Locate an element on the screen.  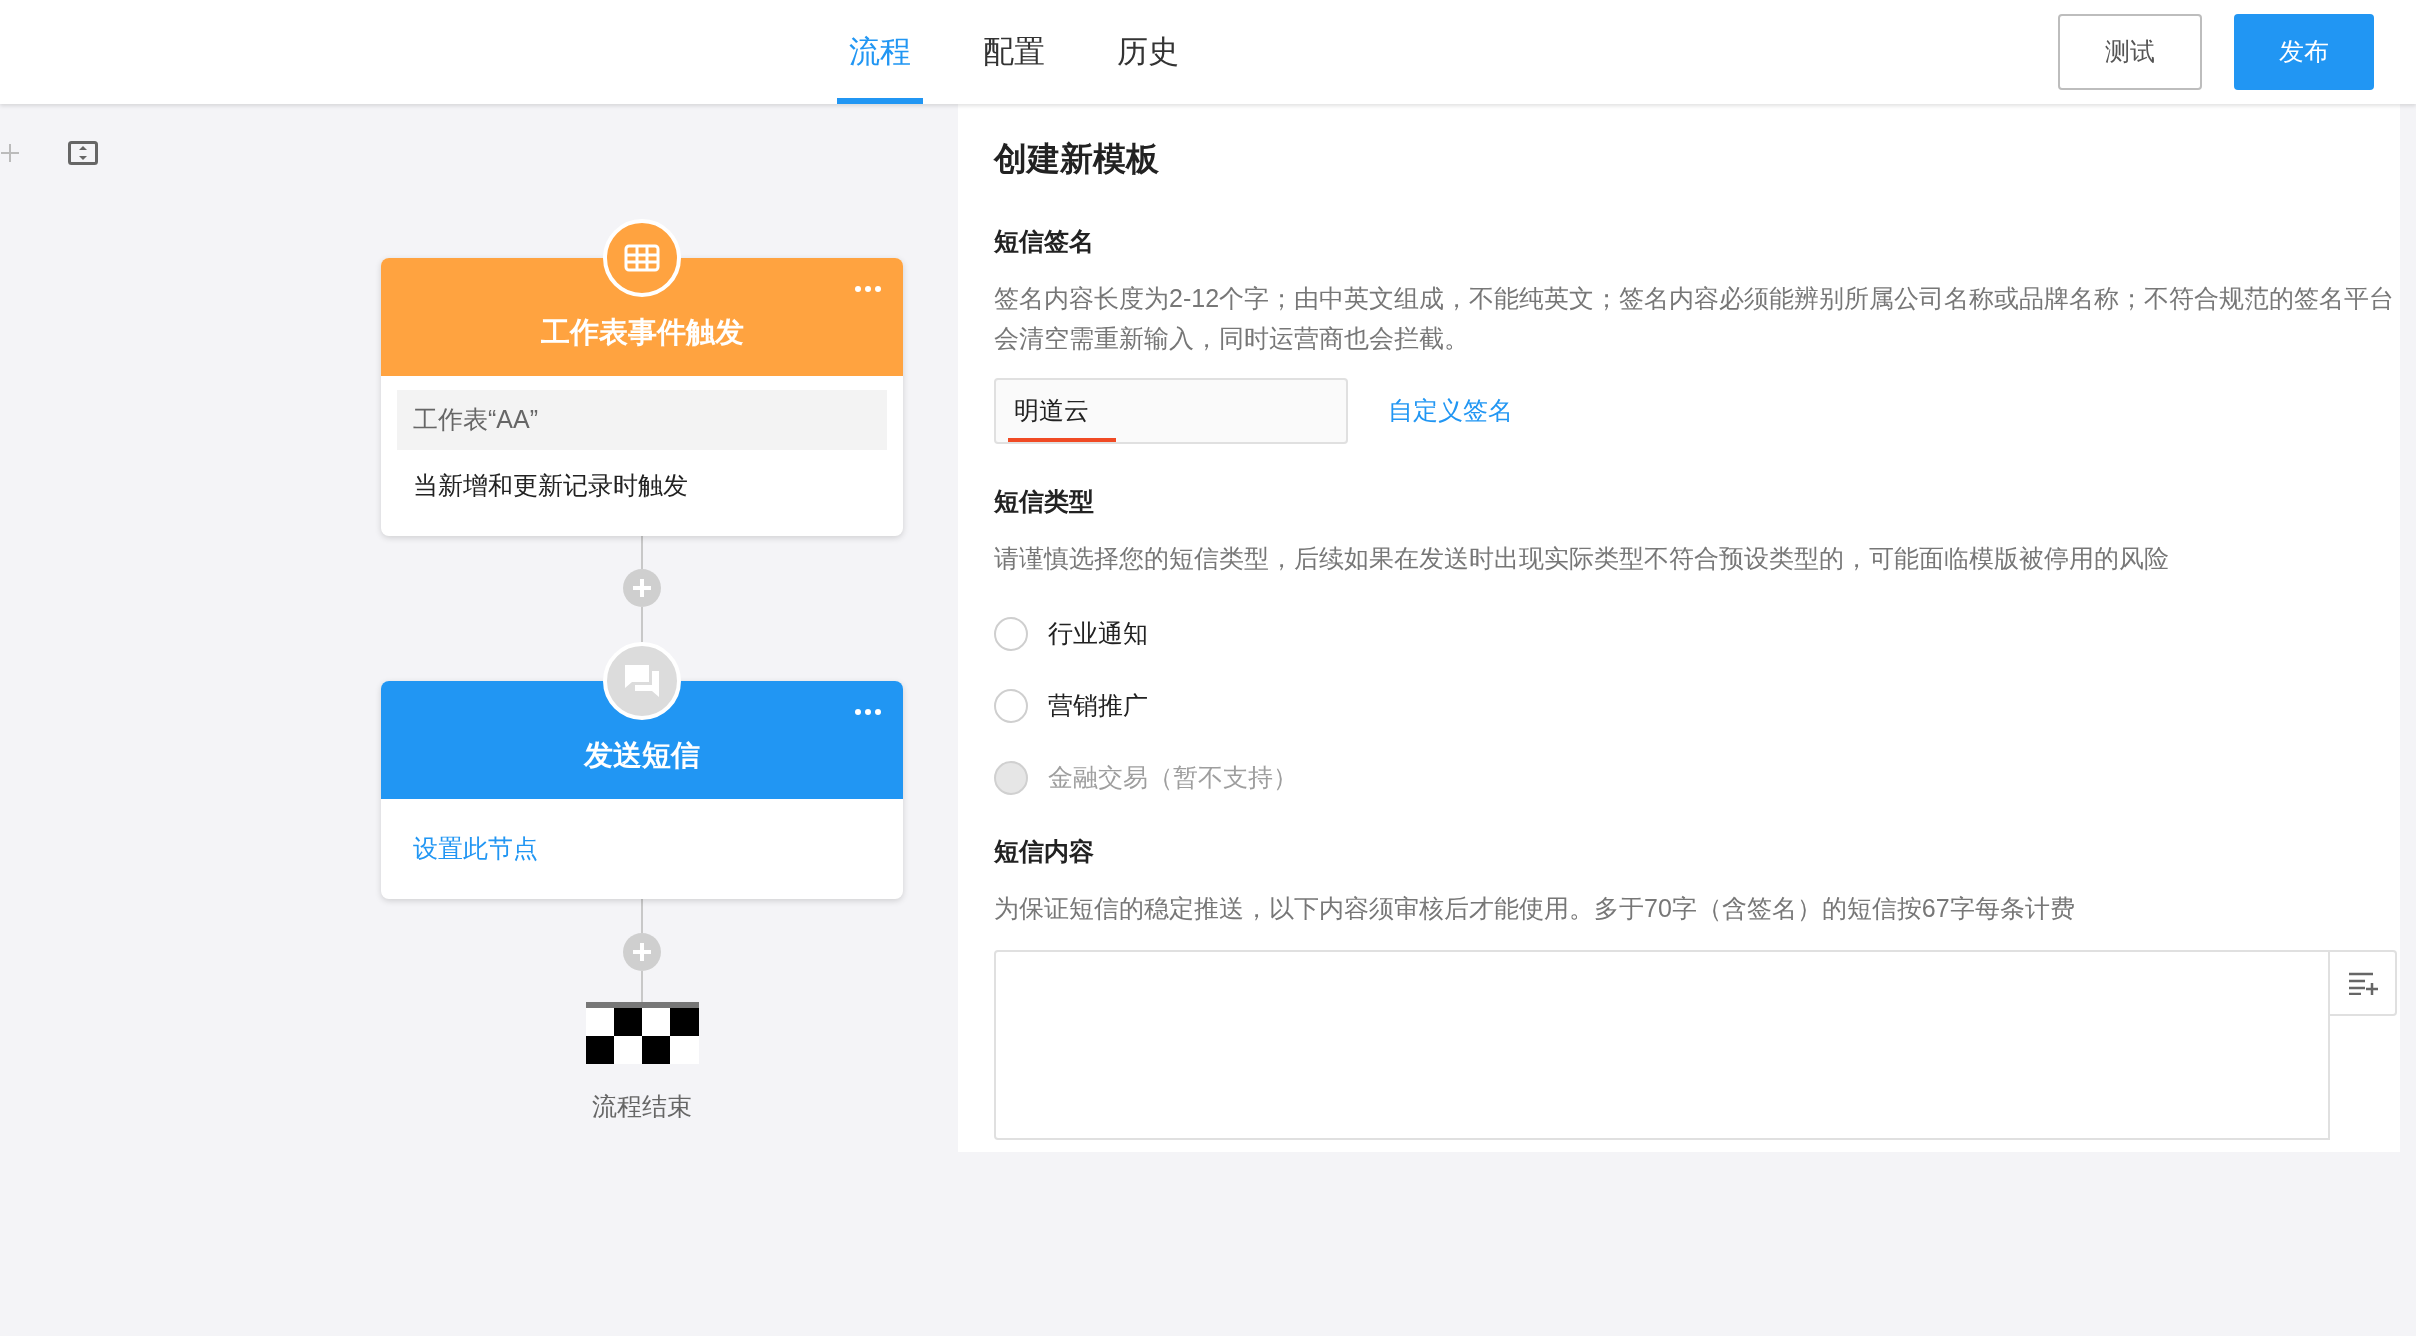
section-title: 短信内容 is located at coordinates (1044, 851).